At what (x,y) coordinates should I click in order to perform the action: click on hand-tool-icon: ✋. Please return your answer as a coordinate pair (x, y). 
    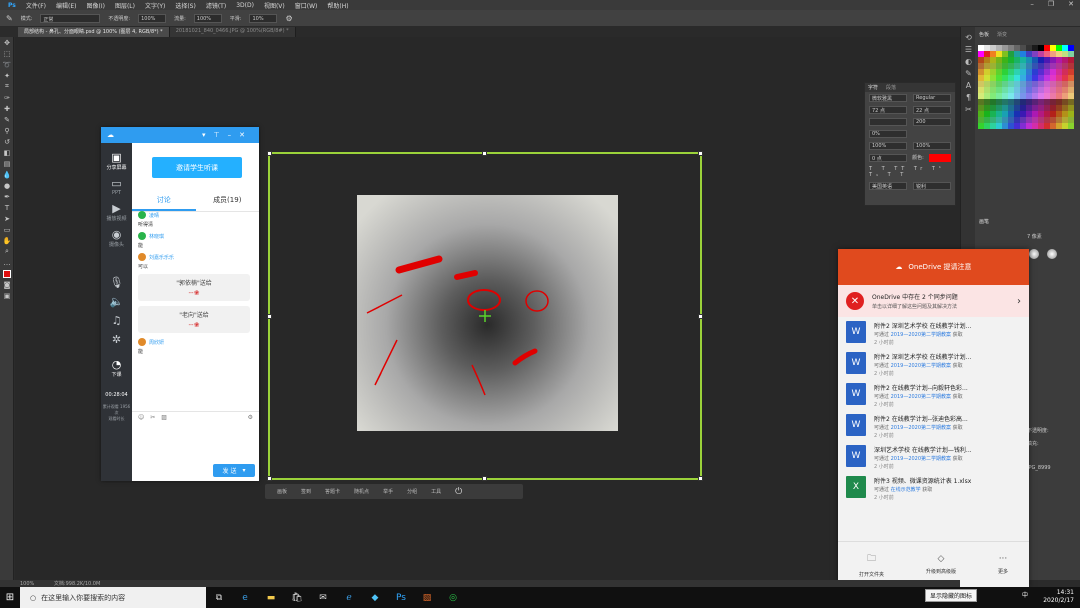
    Looking at the image, I should click on (7, 240).